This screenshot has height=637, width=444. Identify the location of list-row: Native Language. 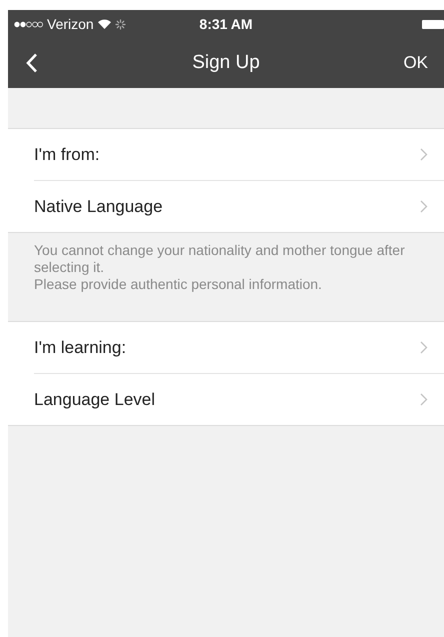
(239, 206).